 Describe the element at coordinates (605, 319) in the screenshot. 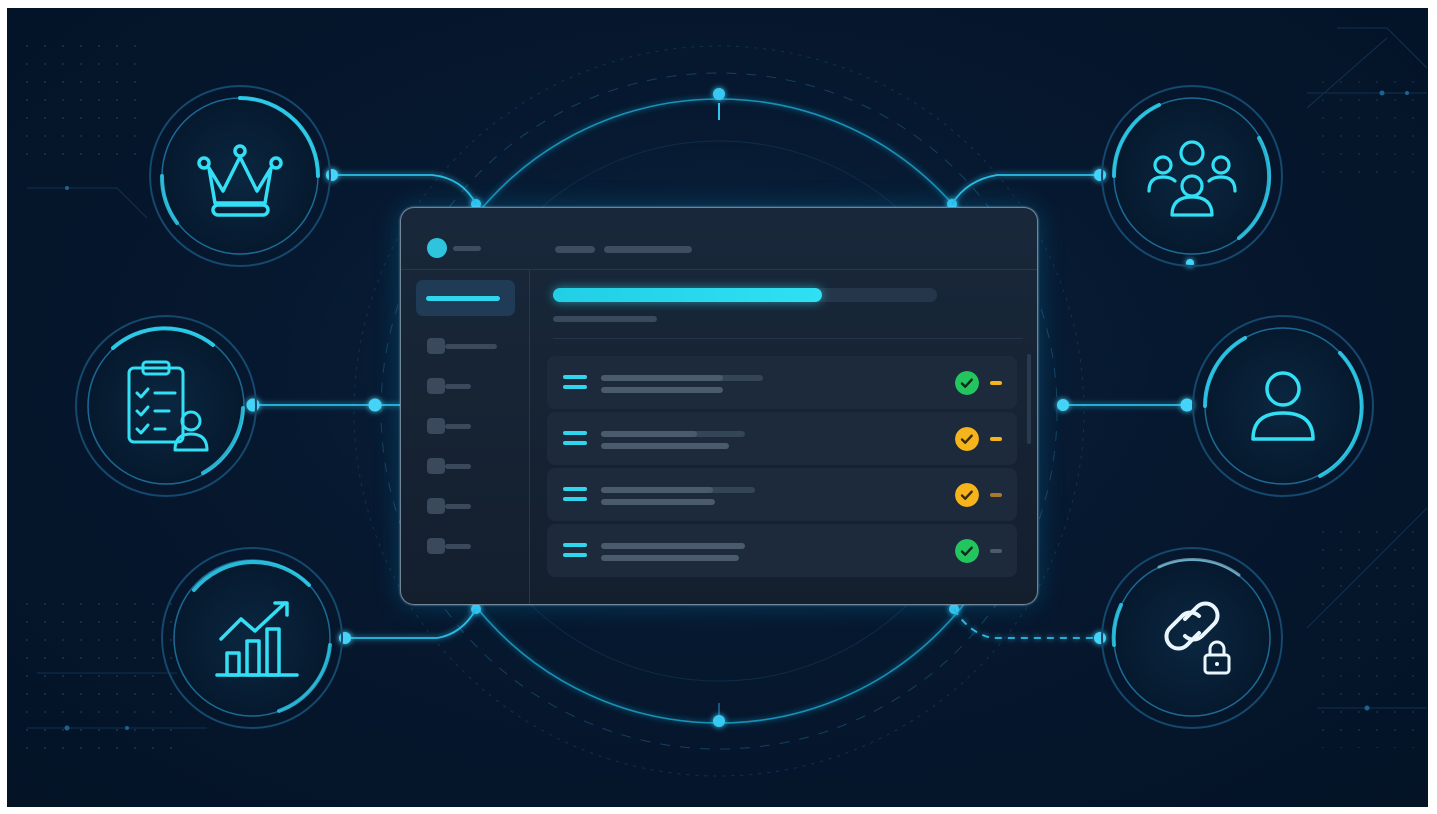

I see `subtitle-placeholder` at that location.